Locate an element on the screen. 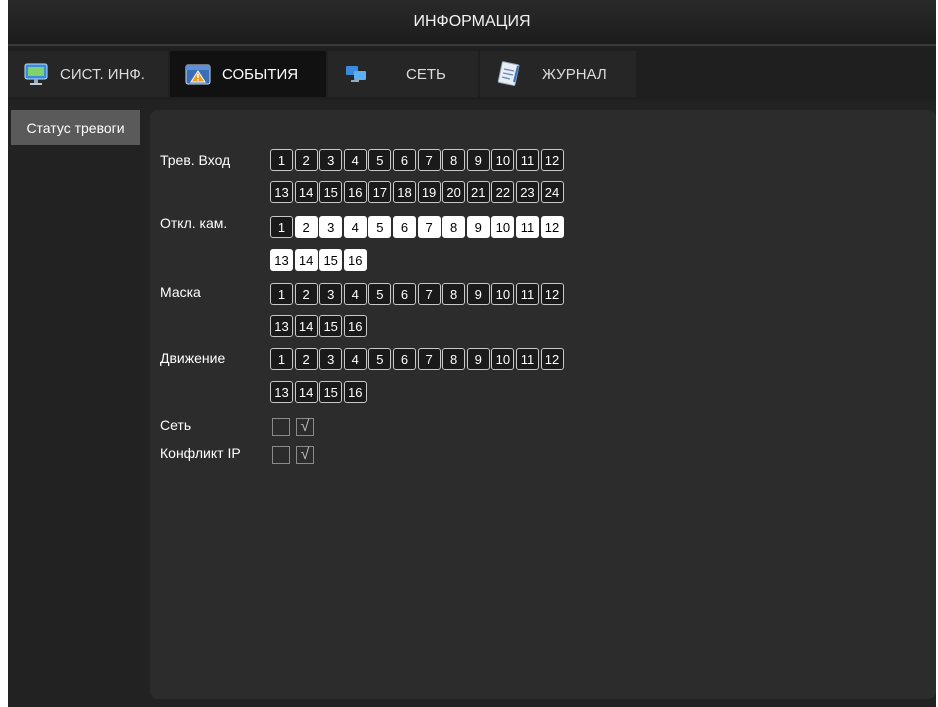 This screenshot has height=707, width=938. video-loss-channels: 1 2 3 4 5 6 7 8 9 10 11 12 is located at coordinates (417, 227).